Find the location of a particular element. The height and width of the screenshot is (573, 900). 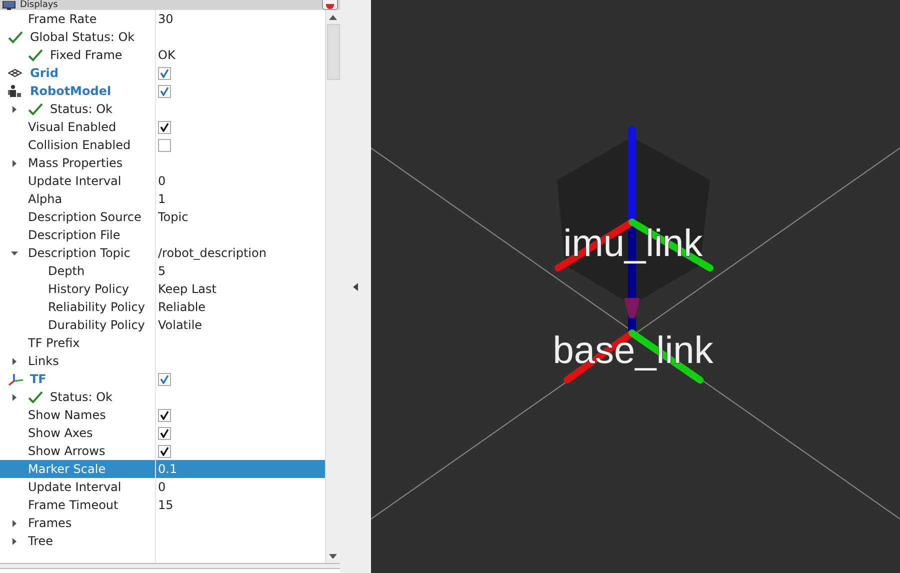

tree-row: Show Axes is located at coordinates (162, 433).